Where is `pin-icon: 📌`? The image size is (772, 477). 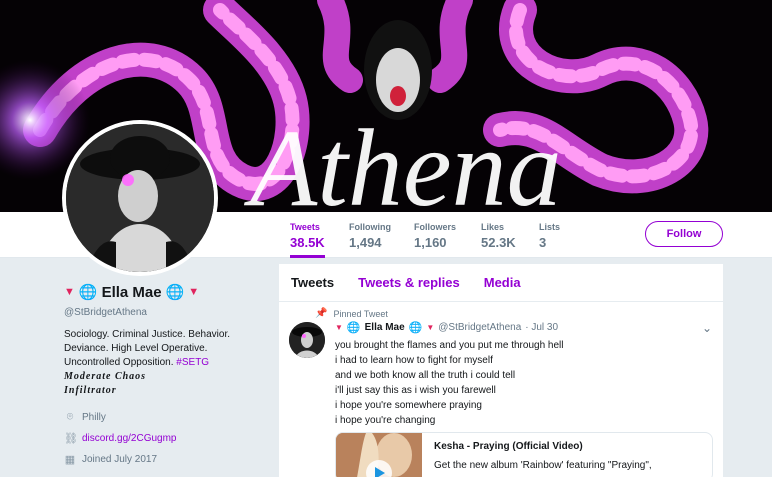
pin-icon: 📌 is located at coordinates (321, 313).